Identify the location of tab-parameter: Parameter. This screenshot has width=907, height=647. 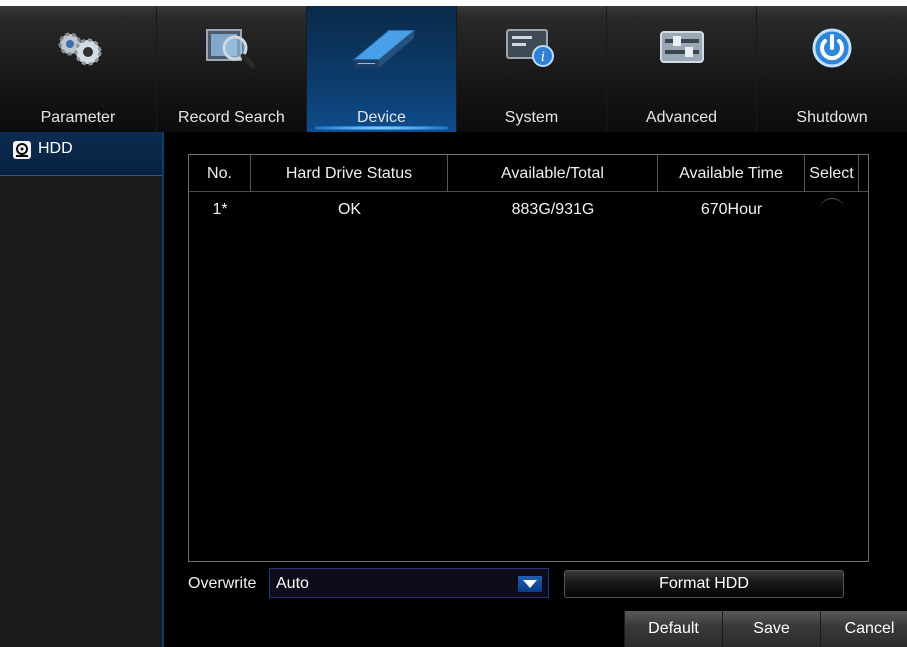
(78, 69).